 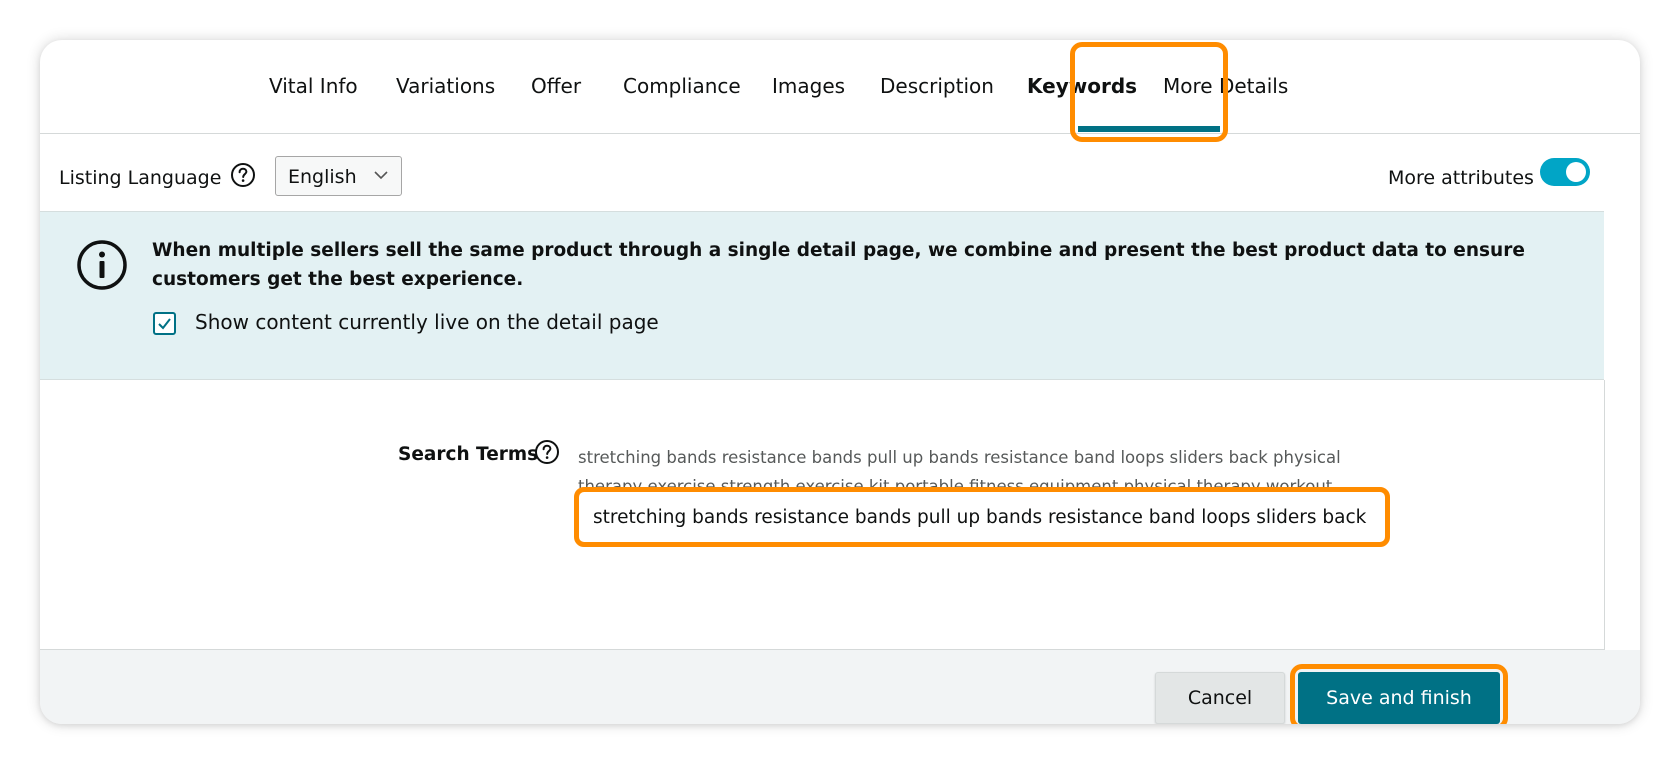 What do you see at coordinates (445, 86) in the screenshot?
I see `tab-variations: Variations` at bounding box center [445, 86].